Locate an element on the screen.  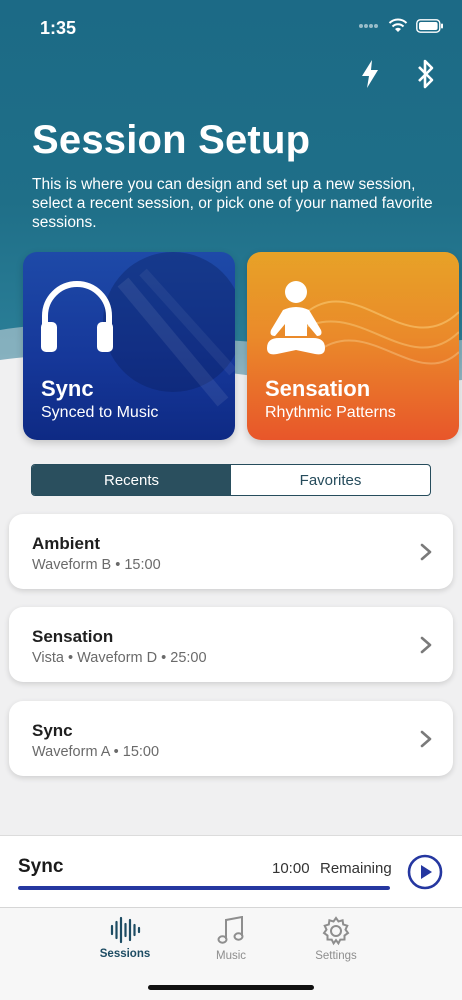
sync-card-subtitle: Synced to Music is located at coordinates (100, 412).